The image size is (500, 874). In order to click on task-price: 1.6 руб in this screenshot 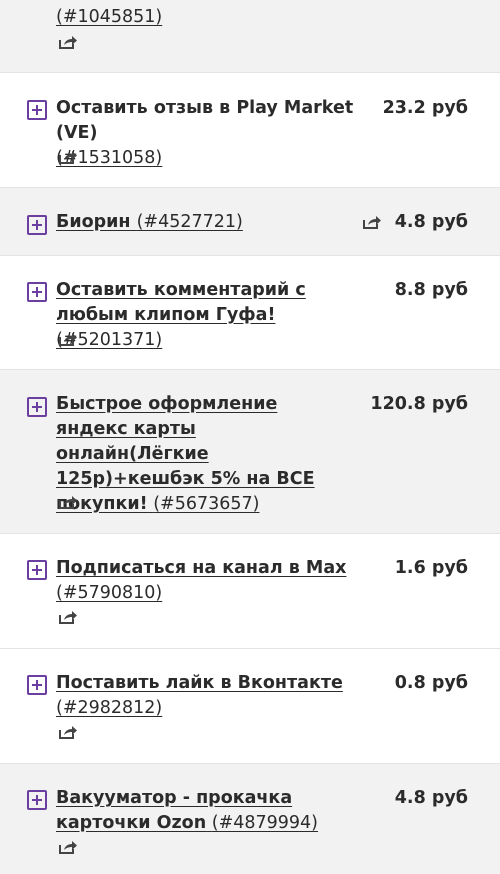, I will do `click(431, 568)`.